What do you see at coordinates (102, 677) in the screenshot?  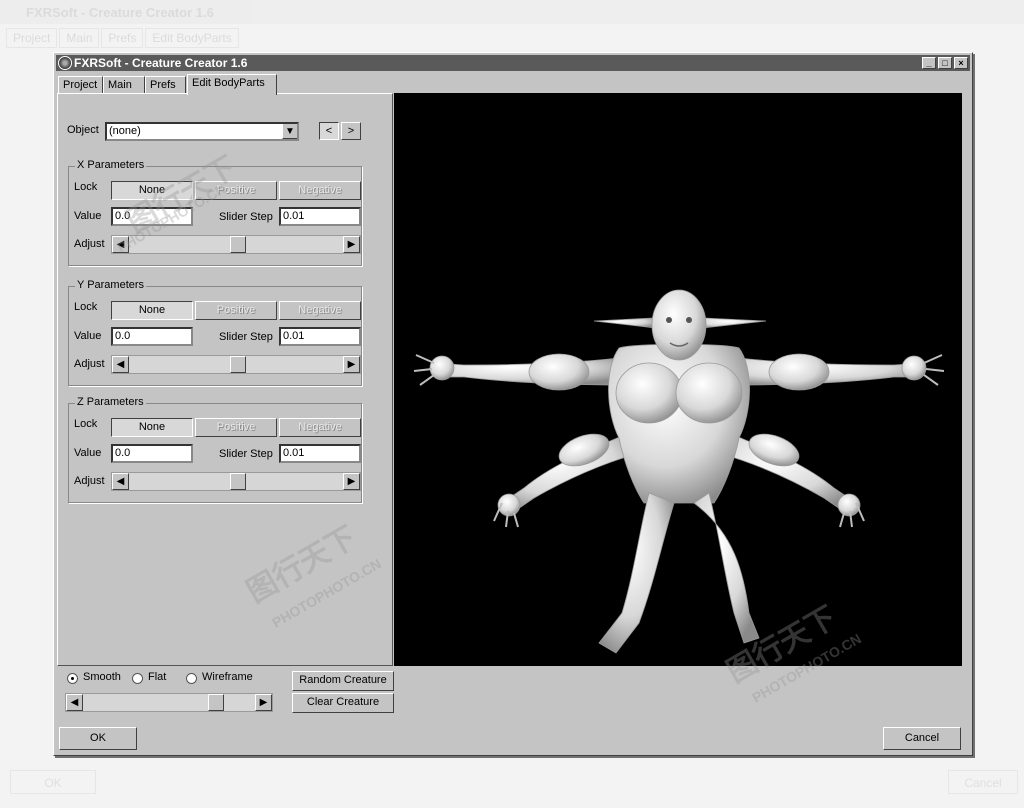 I see `smooth-label: Smooth` at bounding box center [102, 677].